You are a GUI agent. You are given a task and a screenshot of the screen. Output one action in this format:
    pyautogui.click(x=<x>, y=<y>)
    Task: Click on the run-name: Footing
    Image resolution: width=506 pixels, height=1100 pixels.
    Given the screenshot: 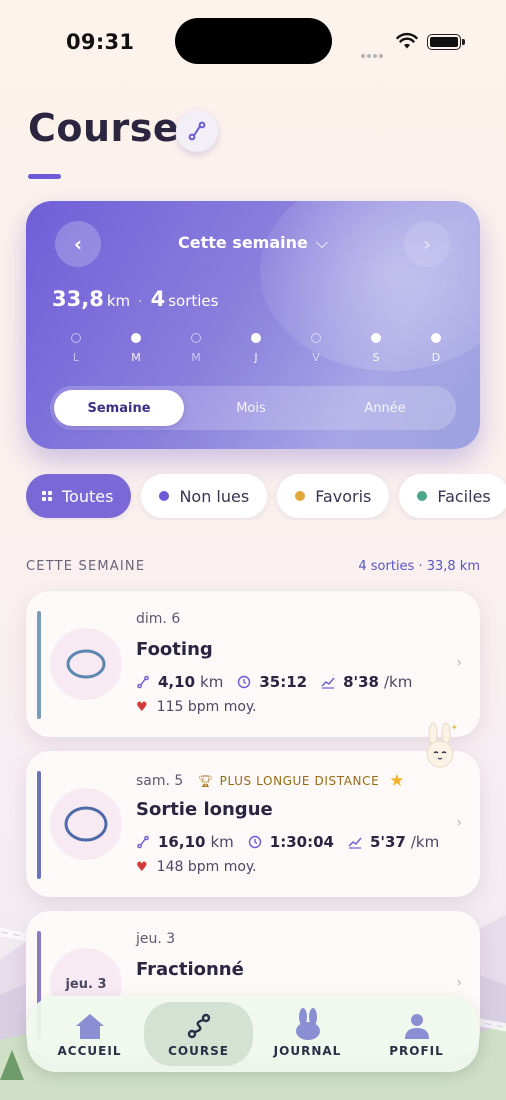 What is the action you would take?
    pyautogui.click(x=174, y=649)
    